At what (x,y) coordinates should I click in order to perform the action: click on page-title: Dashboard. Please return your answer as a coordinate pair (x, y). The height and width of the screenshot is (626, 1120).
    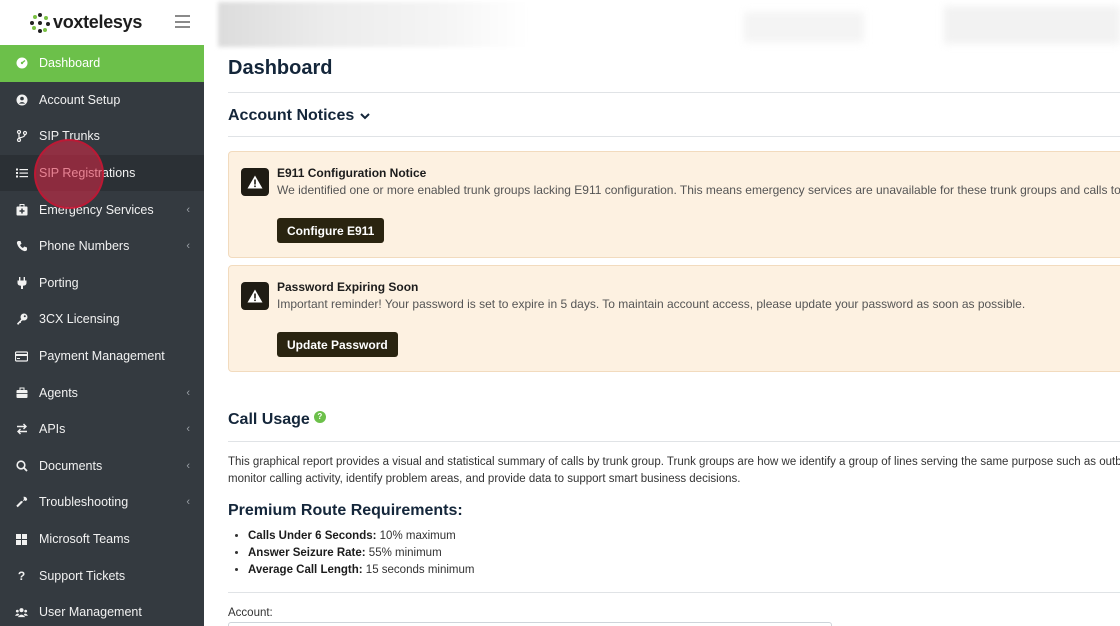
    Looking at the image, I should click on (280, 68).